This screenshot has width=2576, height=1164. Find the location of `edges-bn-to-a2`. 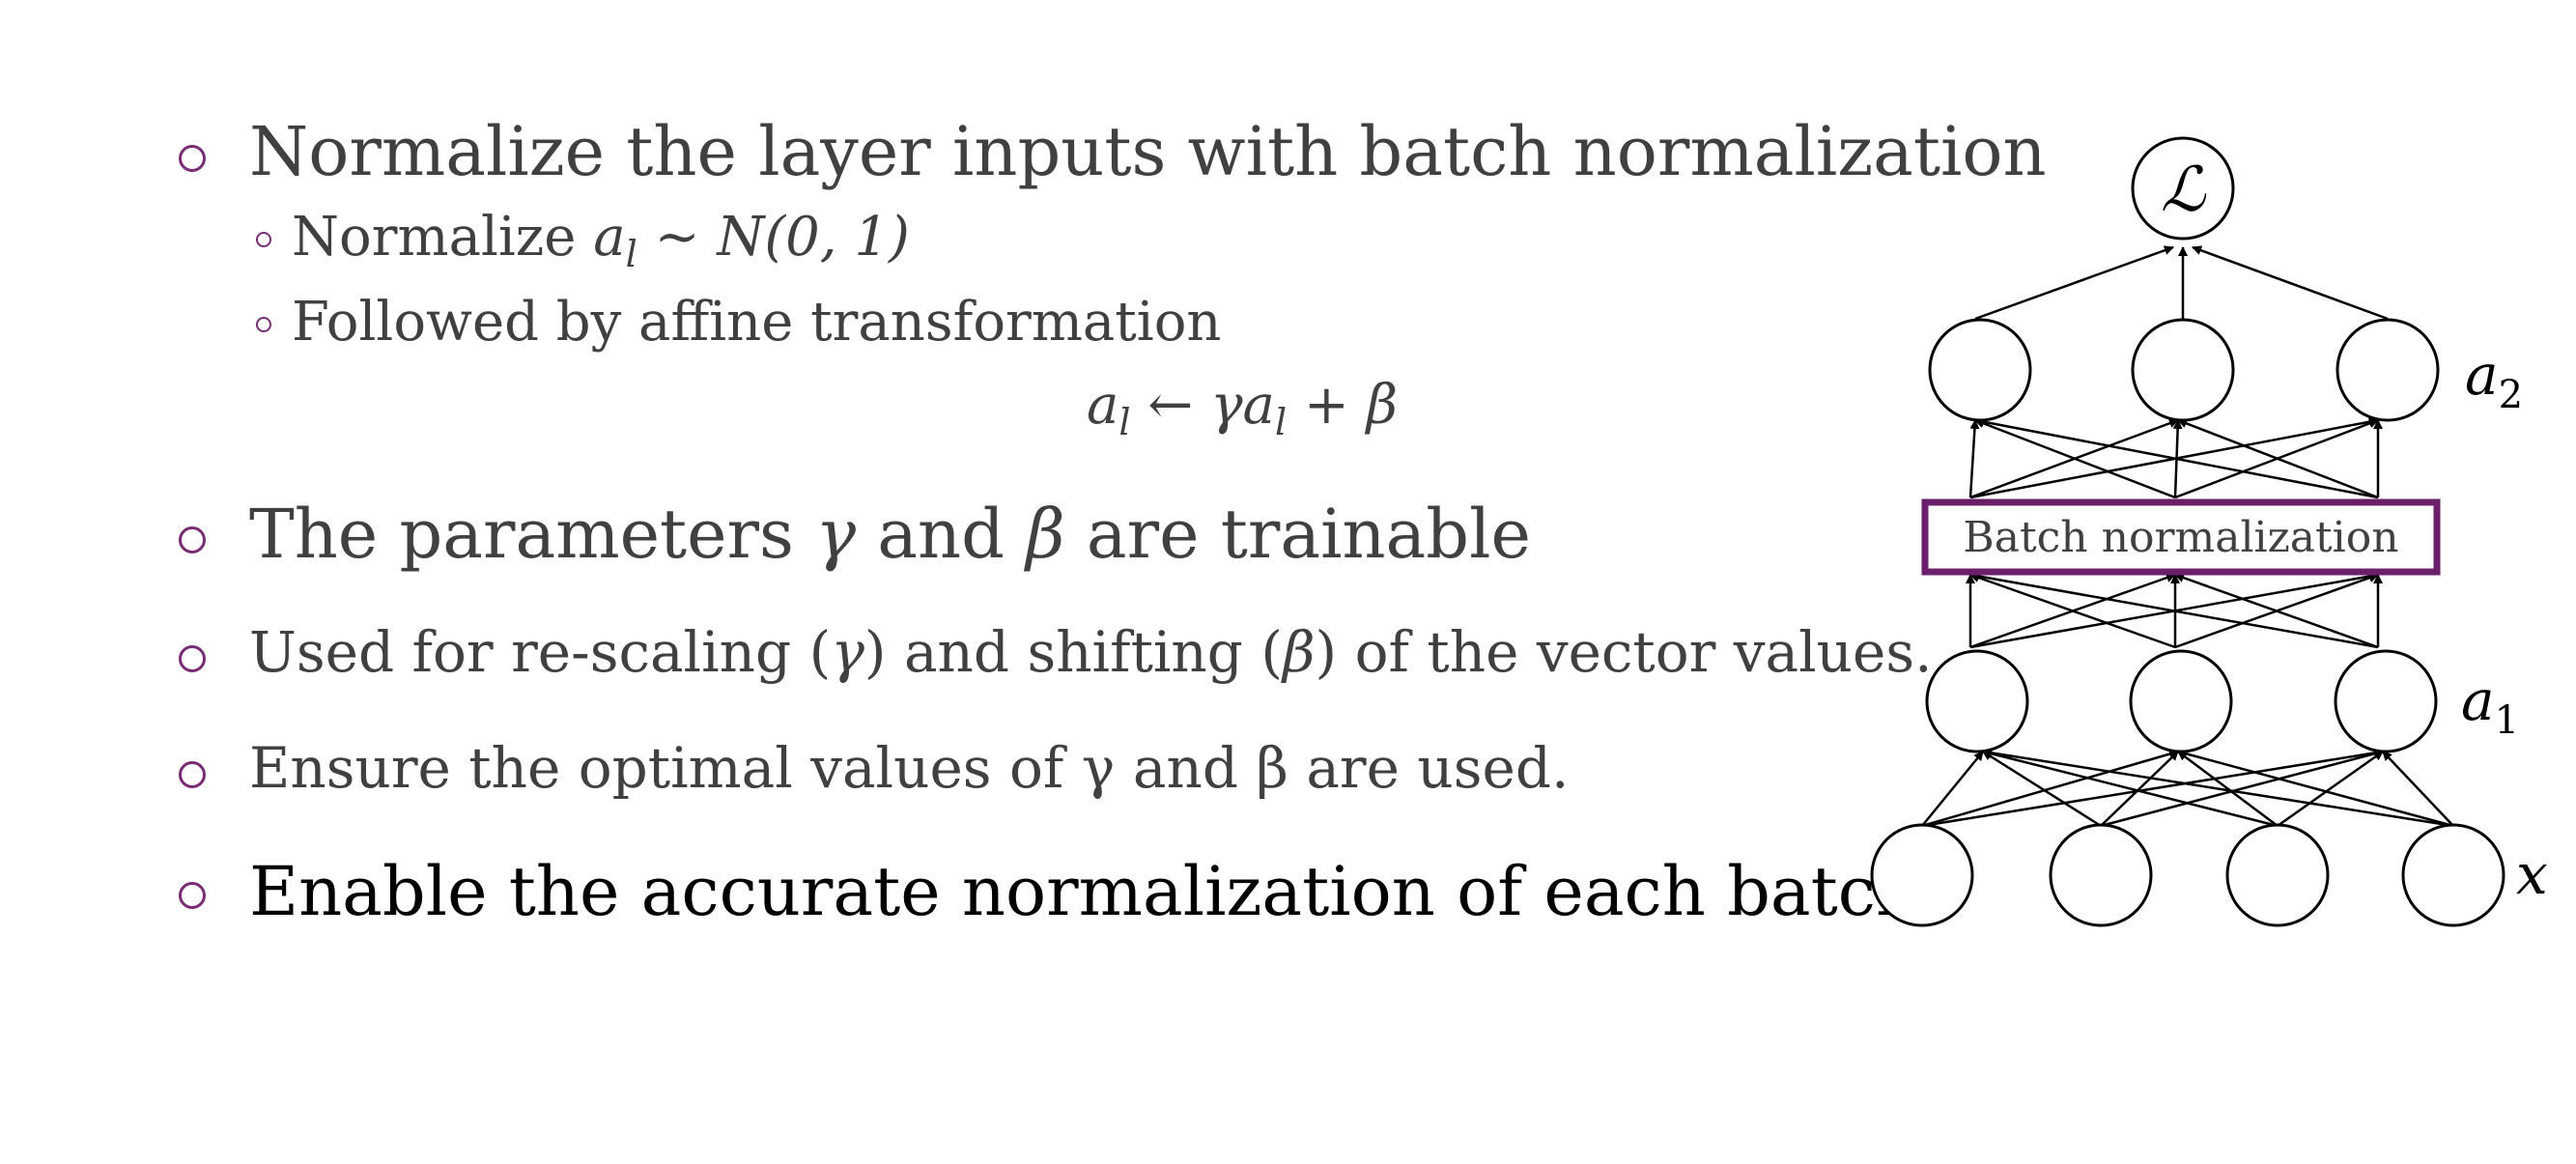

edges-bn-to-a2 is located at coordinates (2175, 458).